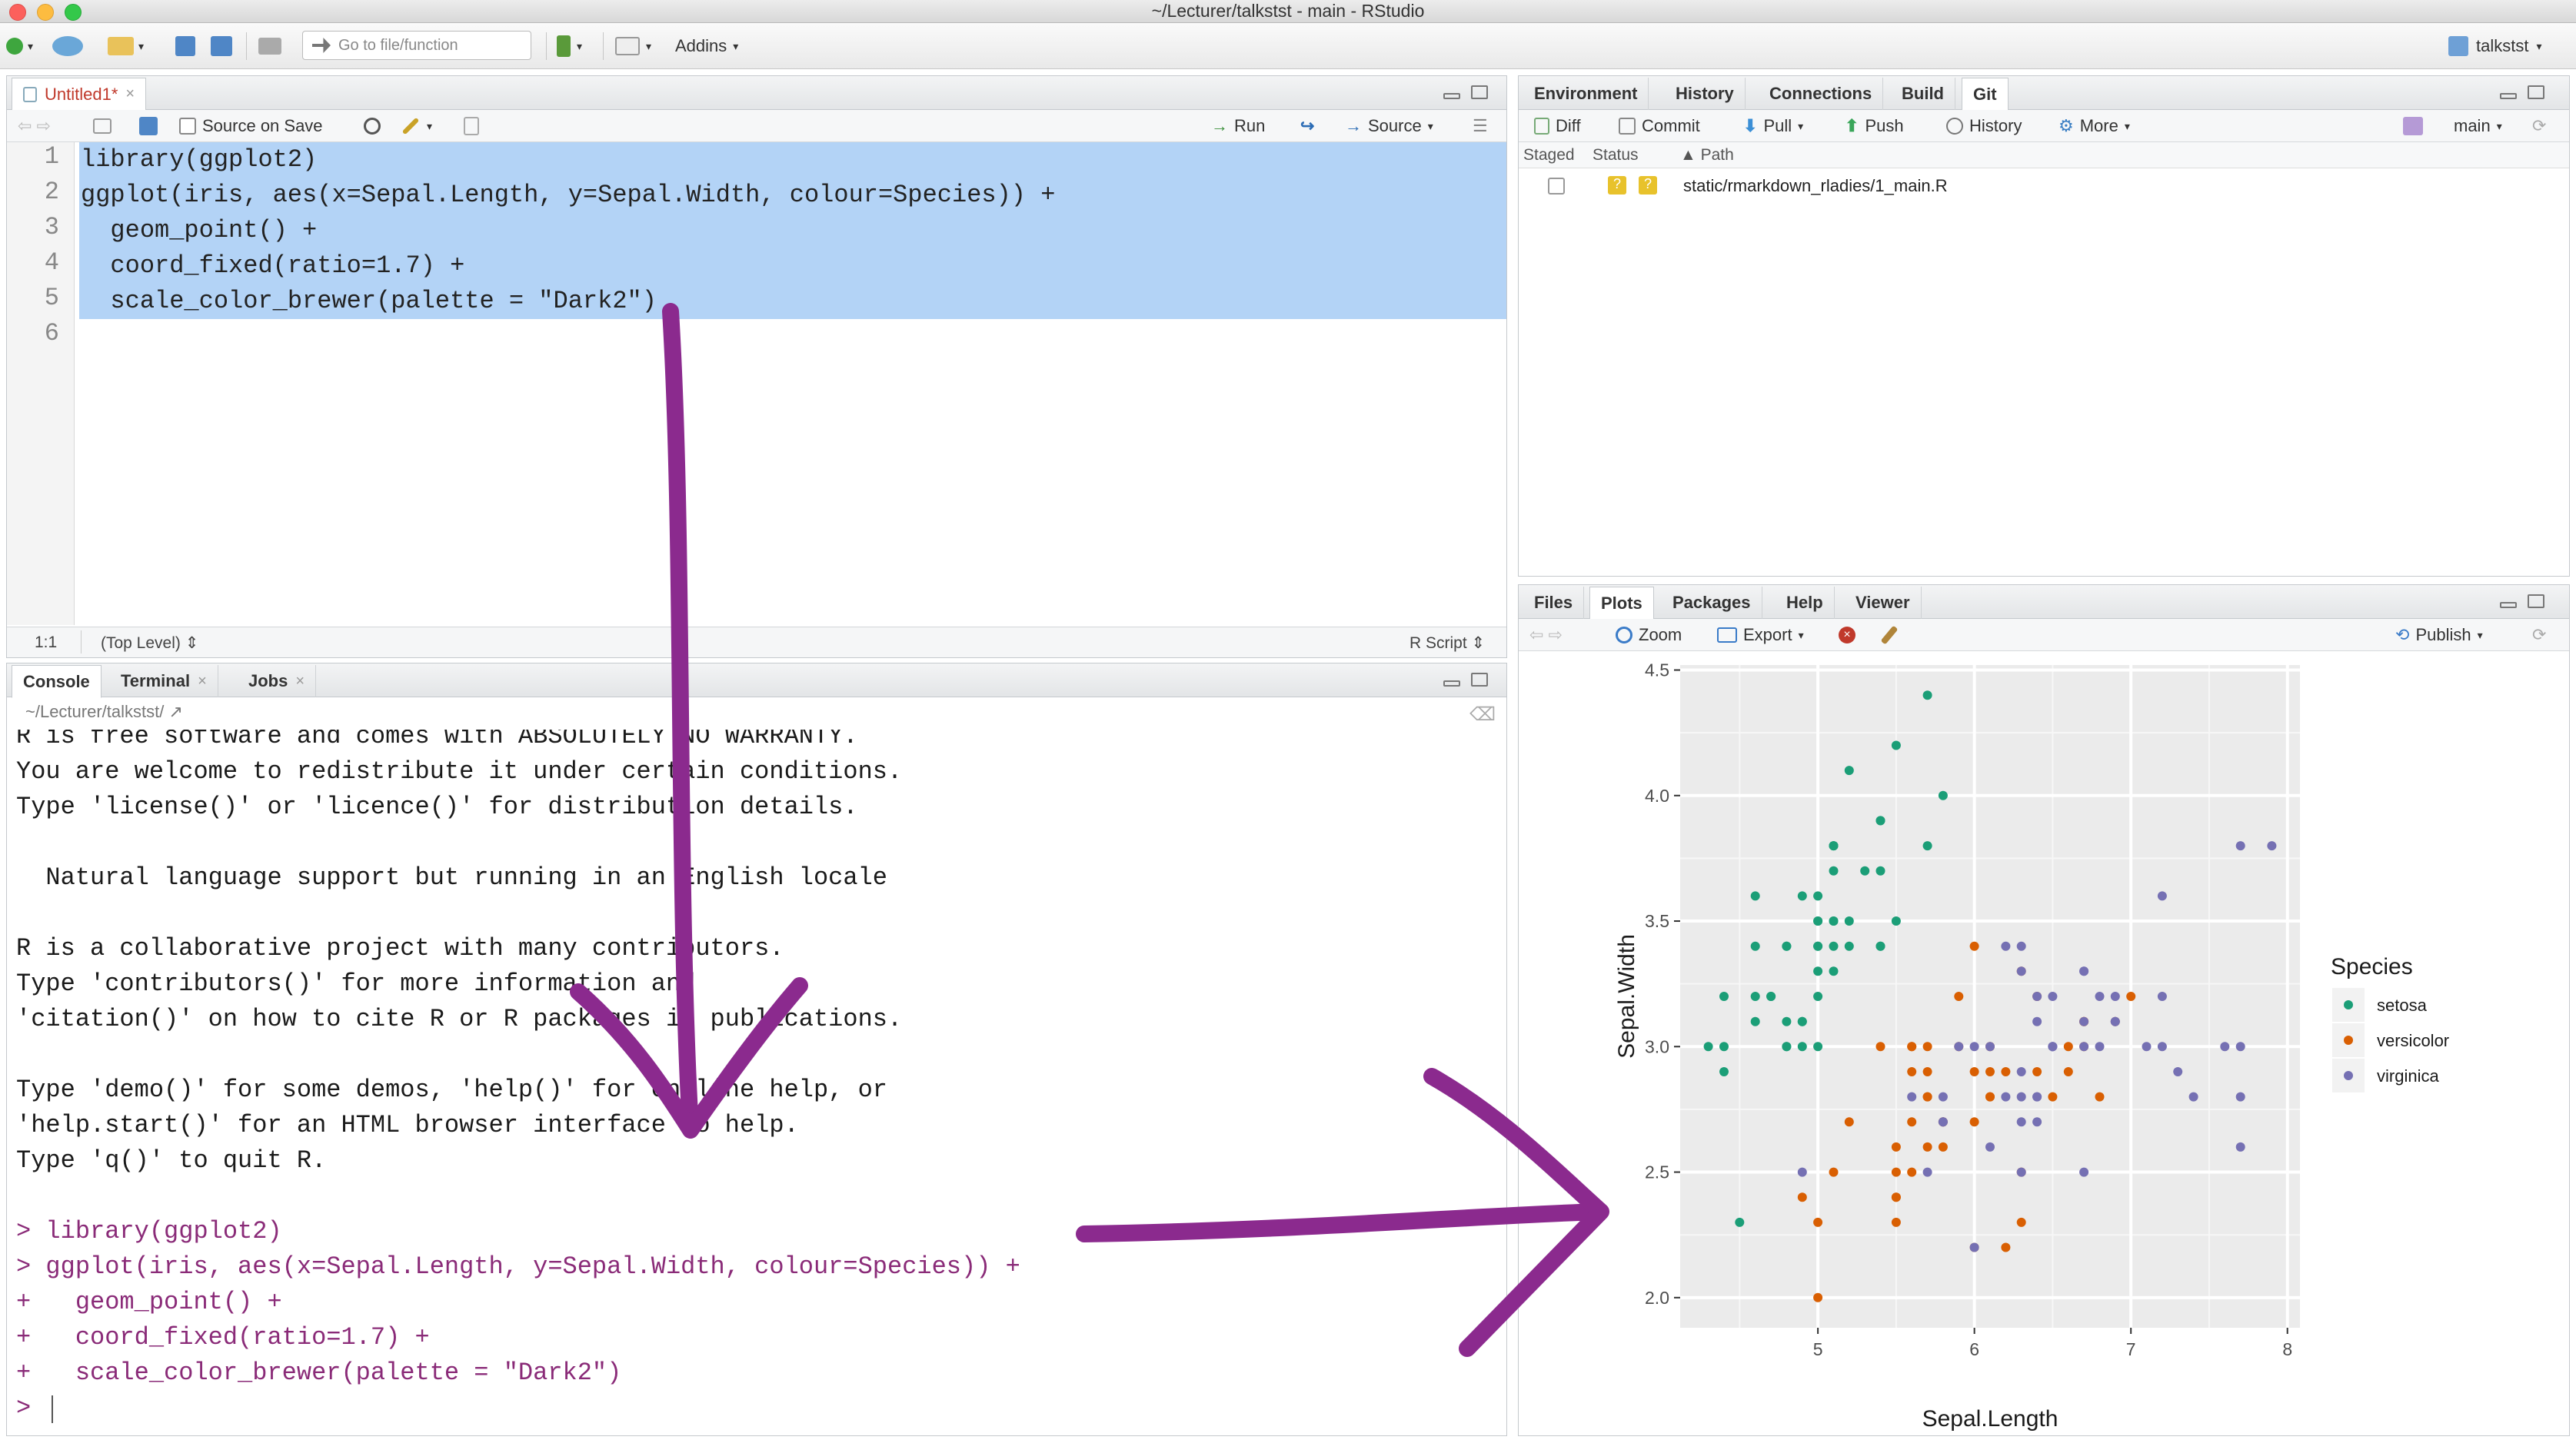  I want to click on close-terminal-icon: ×, so click(202, 681).